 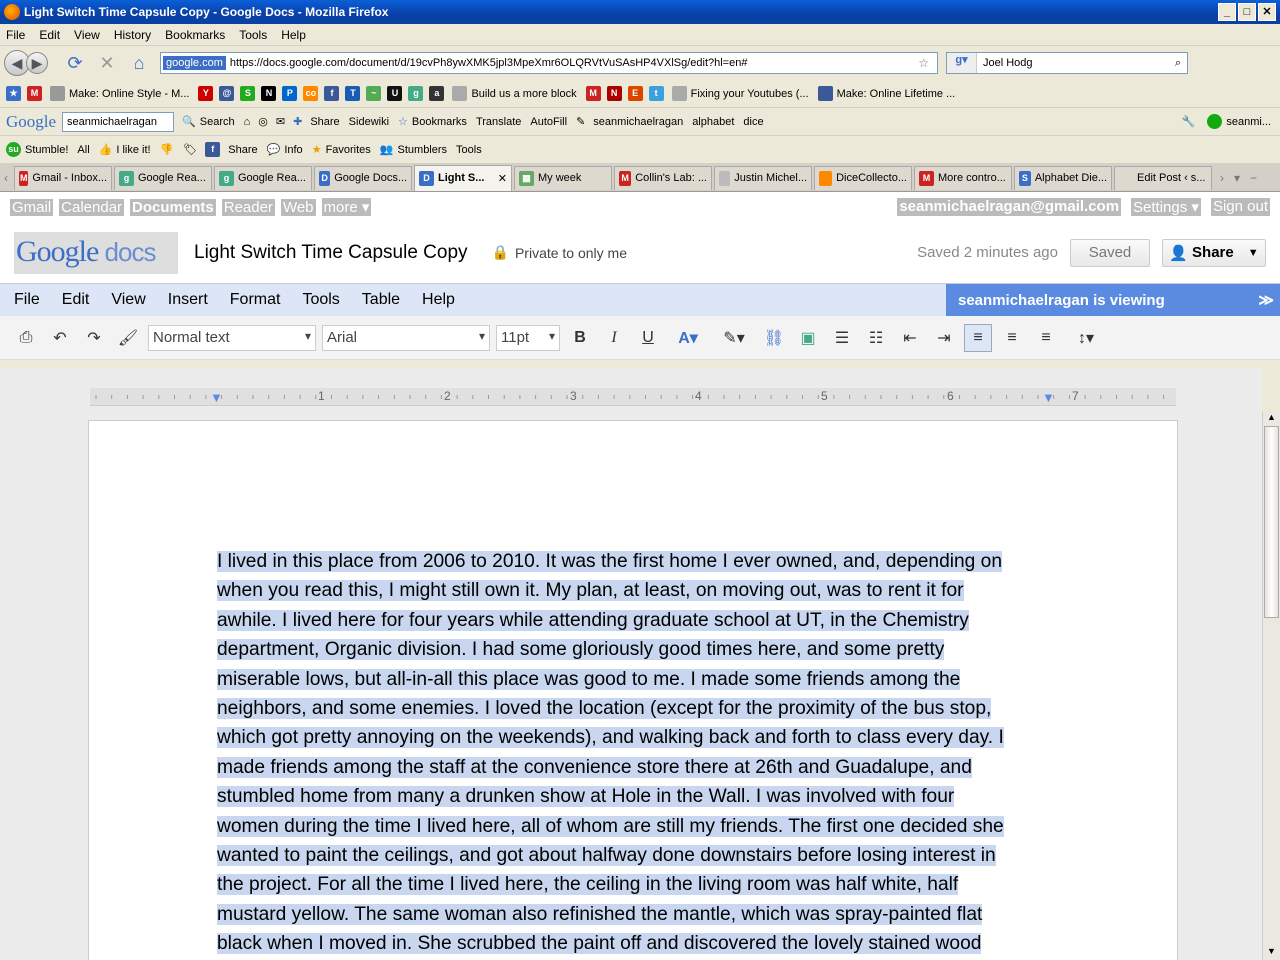 I want to click on bulleted-list-icon: ☷, so click(x=876, y=338).